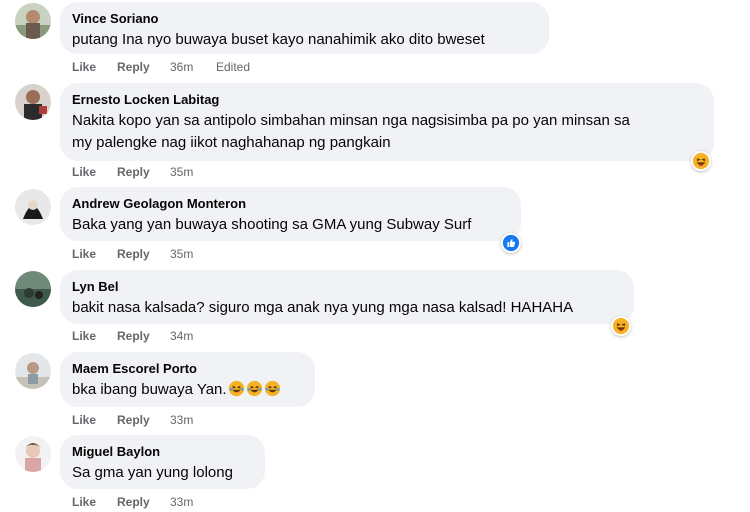 Image resolution: width=750 pixels, height=512 pixels. I want to click on comment-actions: Like Reply 36m Edited, so click(161, 67).